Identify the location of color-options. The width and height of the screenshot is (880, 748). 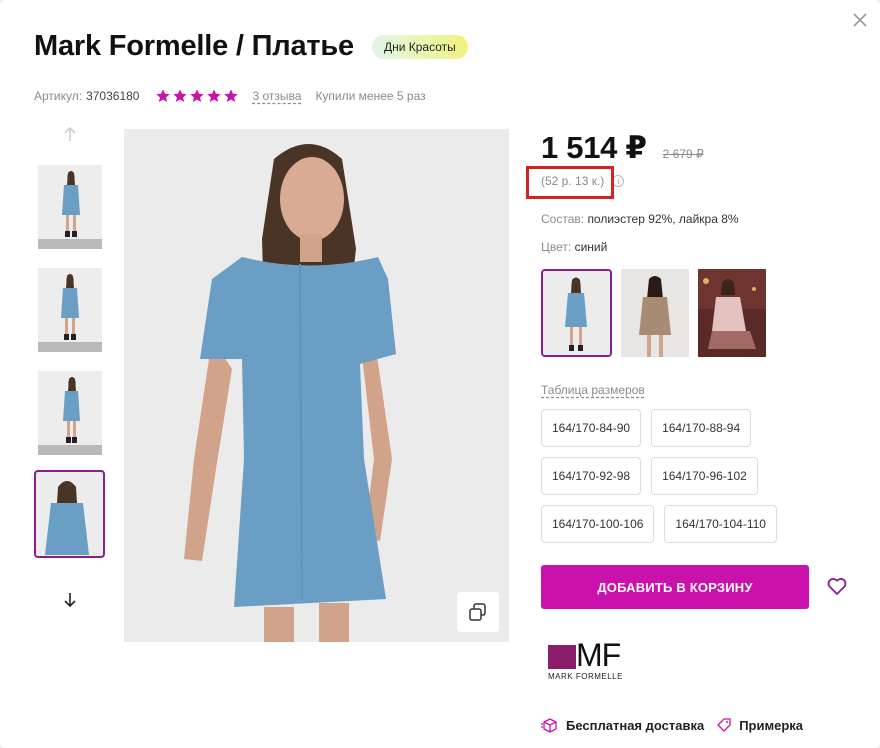
(658, 313).